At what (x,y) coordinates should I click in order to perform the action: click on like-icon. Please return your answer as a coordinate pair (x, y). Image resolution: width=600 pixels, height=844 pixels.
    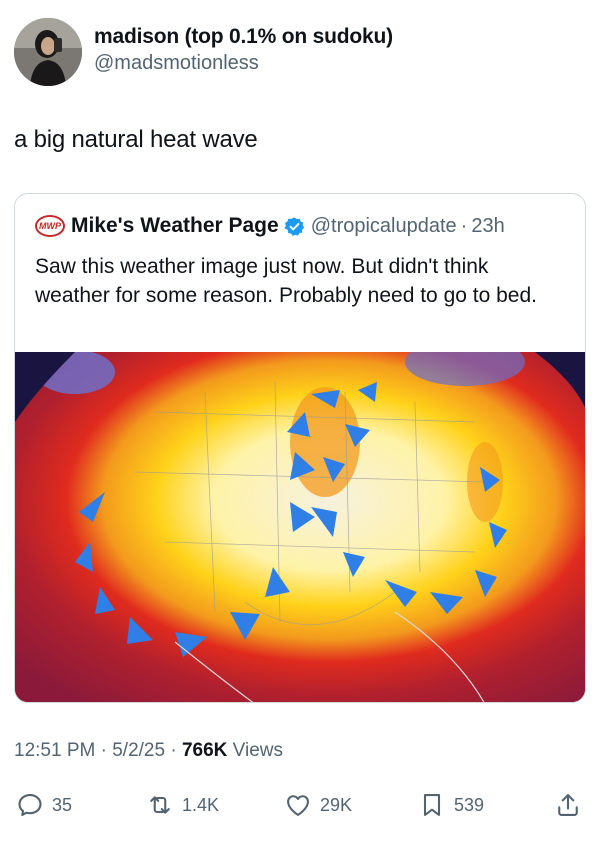
    Looking at the image, I should click on (298, 805).